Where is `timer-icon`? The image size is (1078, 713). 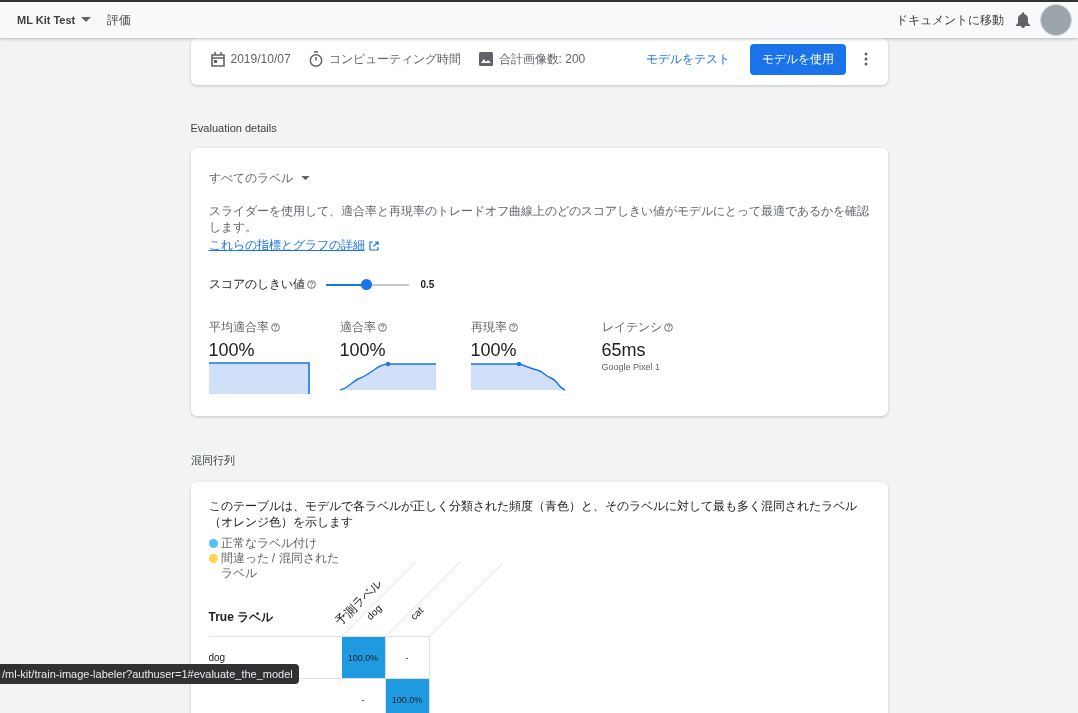 timer-icon is located at coordinates (315, 59).